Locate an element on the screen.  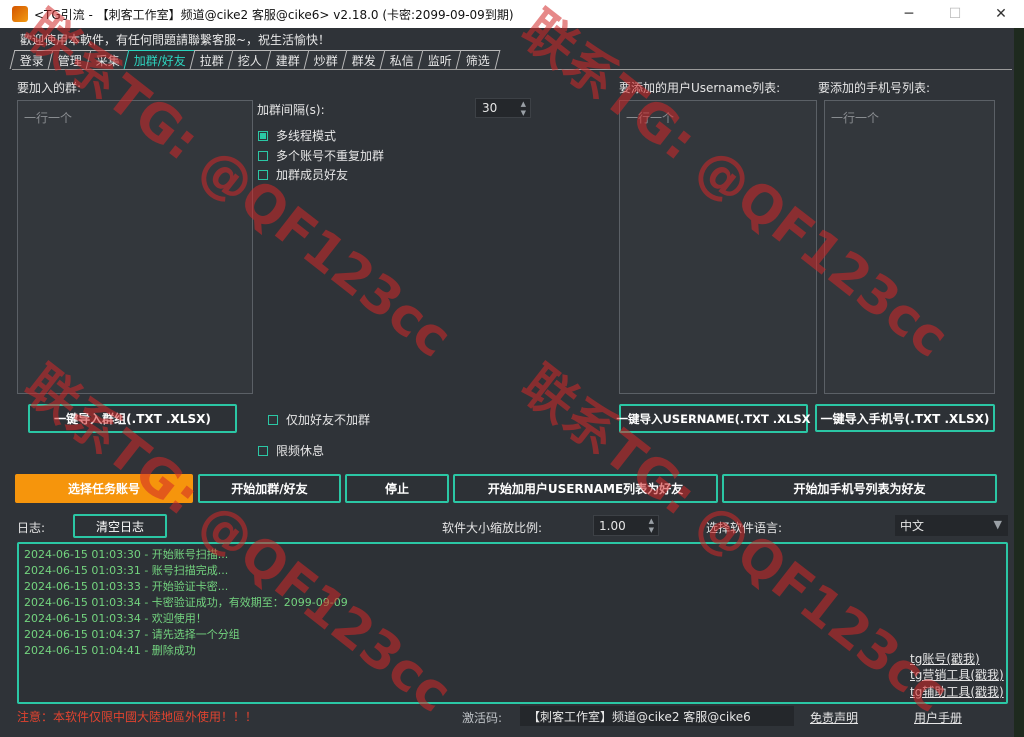
language-select: 中文 ▼ is located at coordinates (951, 525).